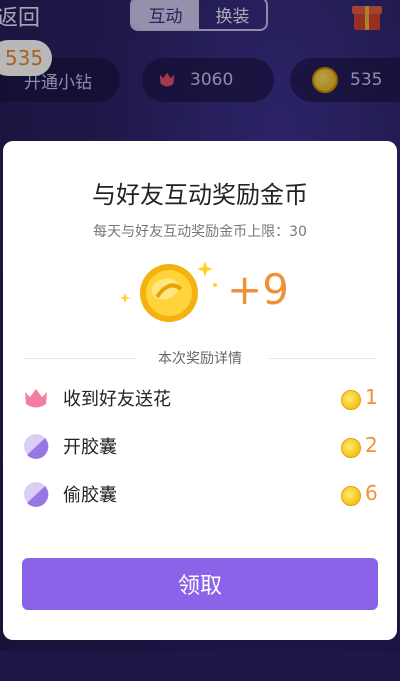 The image size is (400, 681). I want to click on bottom-bar, so click(200, 666).